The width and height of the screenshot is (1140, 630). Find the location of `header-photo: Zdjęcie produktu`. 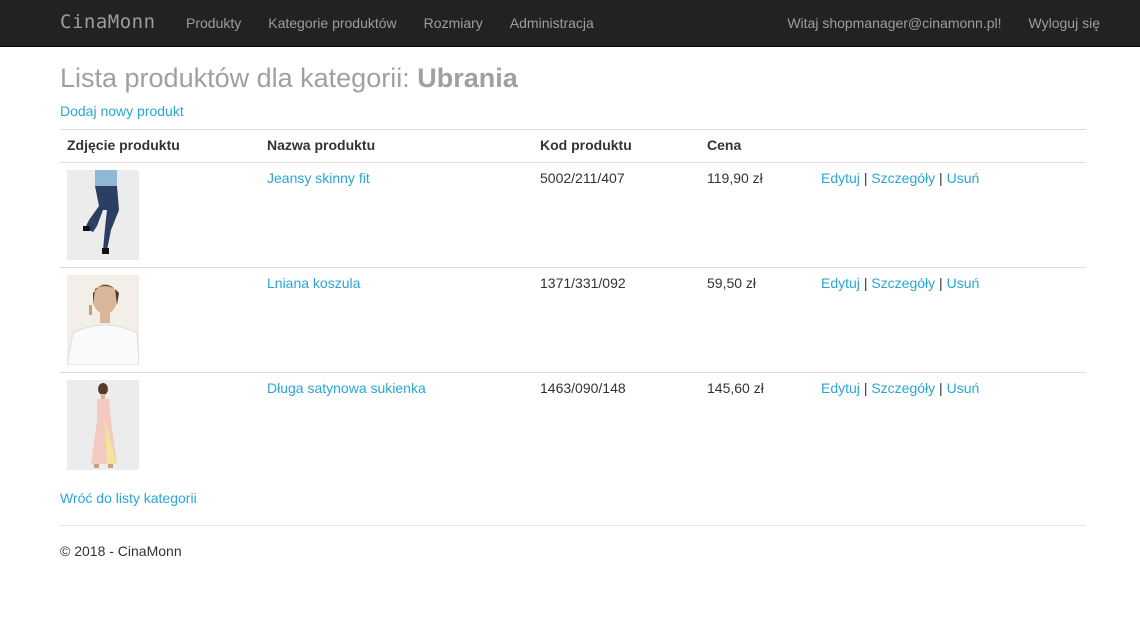

header-photo: Zdjęcie produktu is located at coordinates (160, 146).